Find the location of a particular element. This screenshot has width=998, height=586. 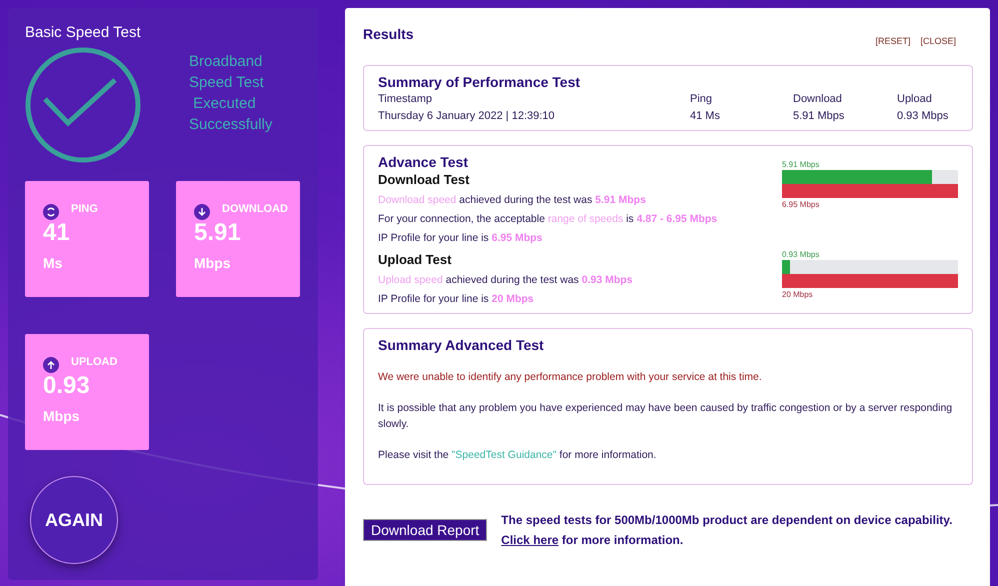

guidance-text: Please visit the "SpeedTest Guidance" for more information. is located at coordinates (518, 455).